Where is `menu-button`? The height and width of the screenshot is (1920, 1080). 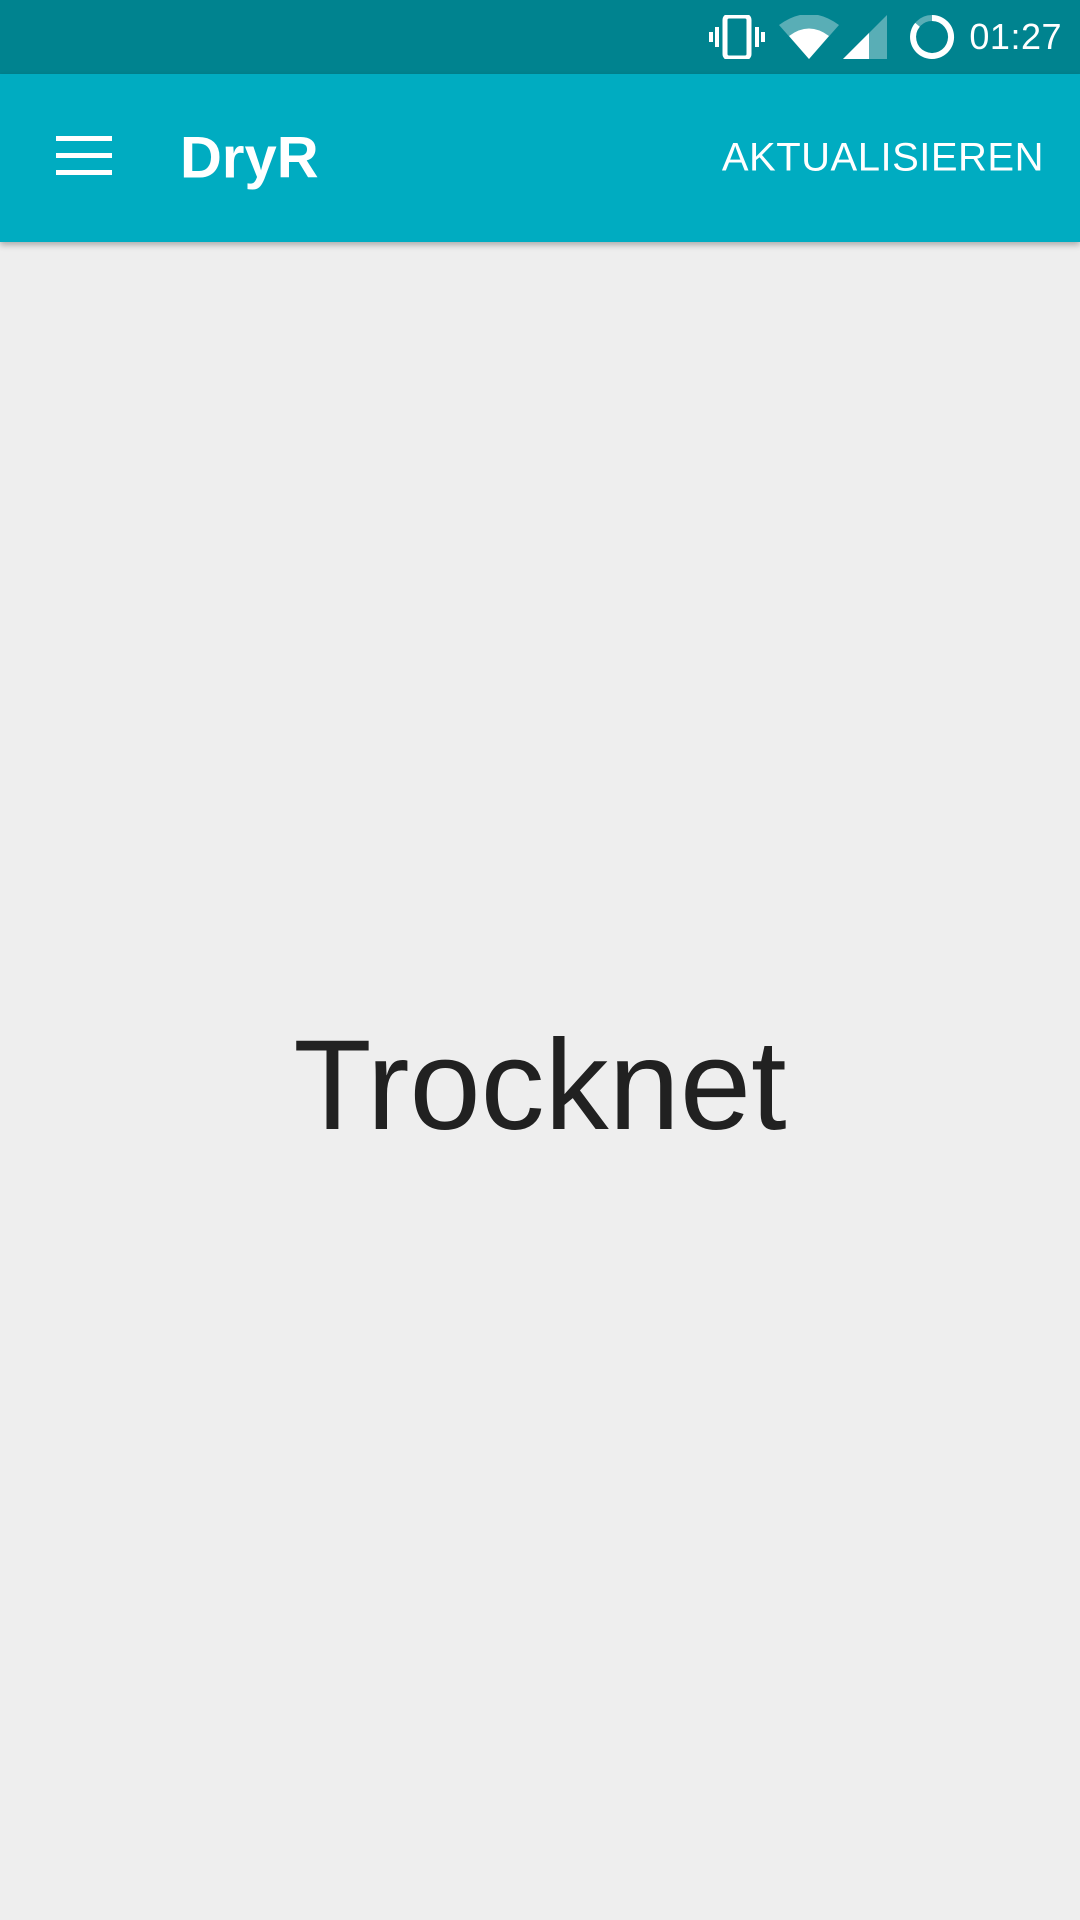
menu-button is located at coordinates (84, 158).